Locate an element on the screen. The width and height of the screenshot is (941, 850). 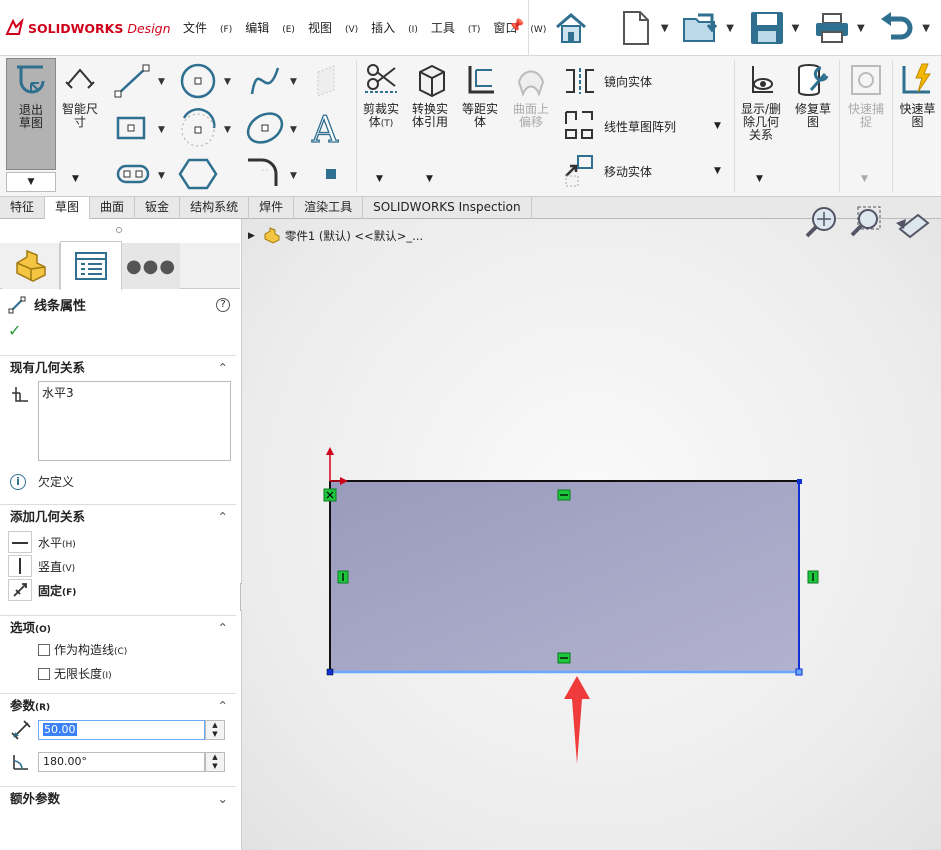
move-entities-button: 移动实体 ▼ is located at coordinates (641, 171).